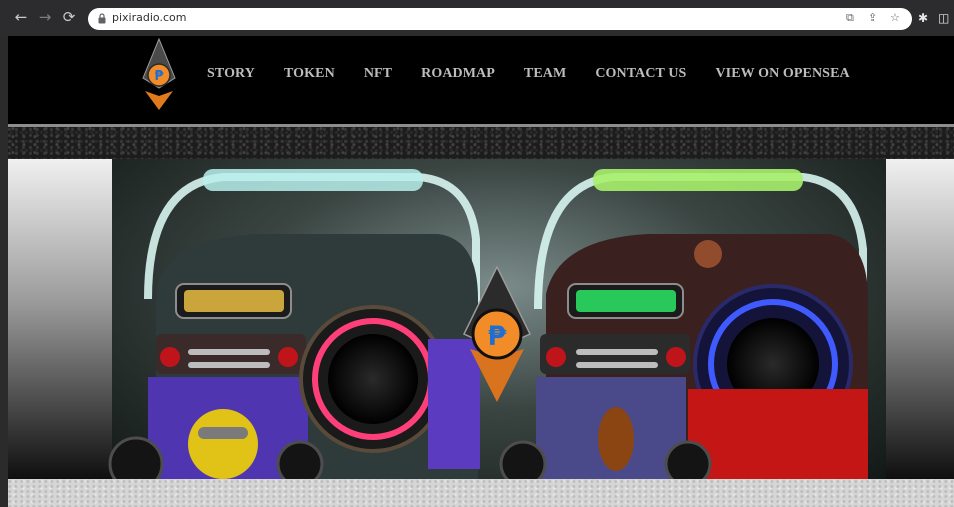 The height and width of the screenshot is (507, 954). Describe the element at coordinates (21, 17) in the screenshot. I see `back-icon: ←` at that location.